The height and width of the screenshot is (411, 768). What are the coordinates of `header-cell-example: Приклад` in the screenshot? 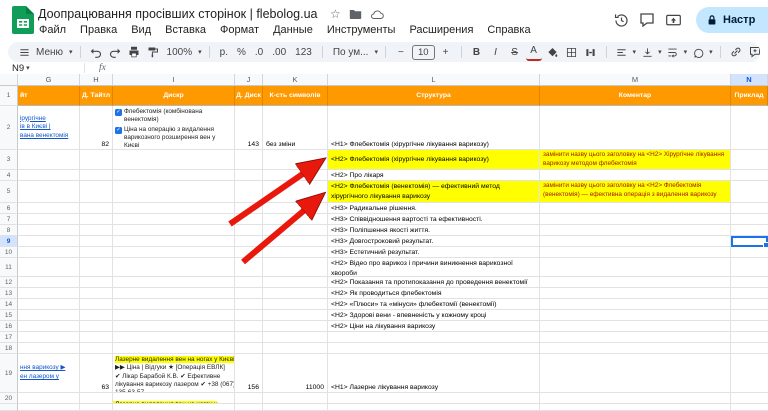 It's located at (749, 96).